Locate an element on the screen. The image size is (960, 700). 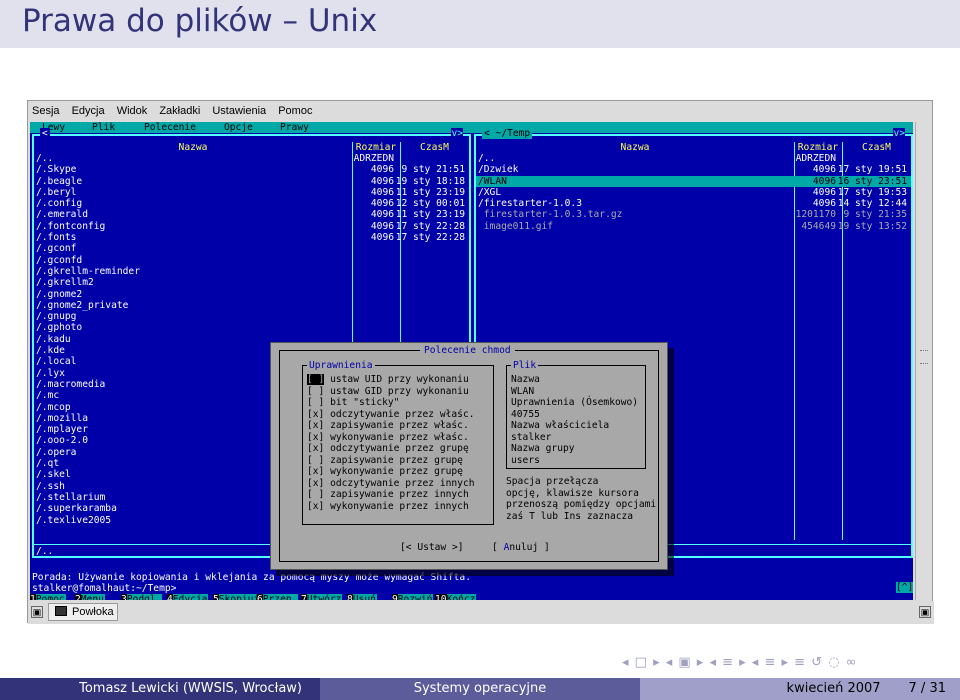
fkey-4: 4Edycja is located at coordinates (188, 597).